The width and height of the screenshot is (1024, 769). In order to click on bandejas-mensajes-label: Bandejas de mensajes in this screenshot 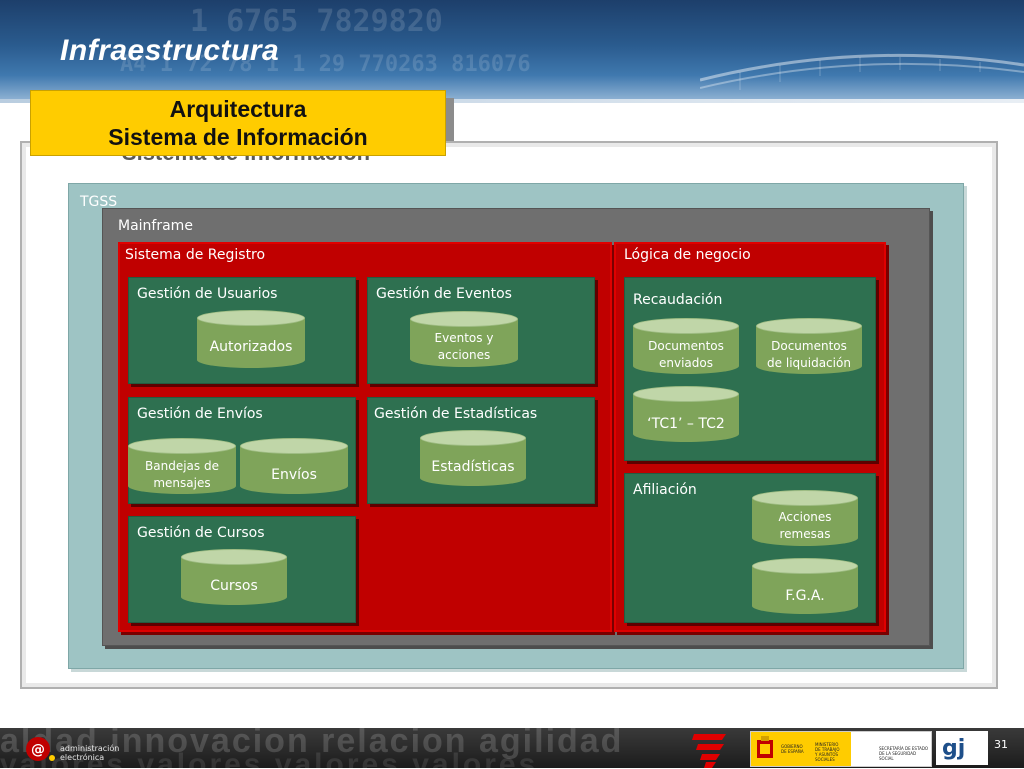, I will do `click(182, 474)`.